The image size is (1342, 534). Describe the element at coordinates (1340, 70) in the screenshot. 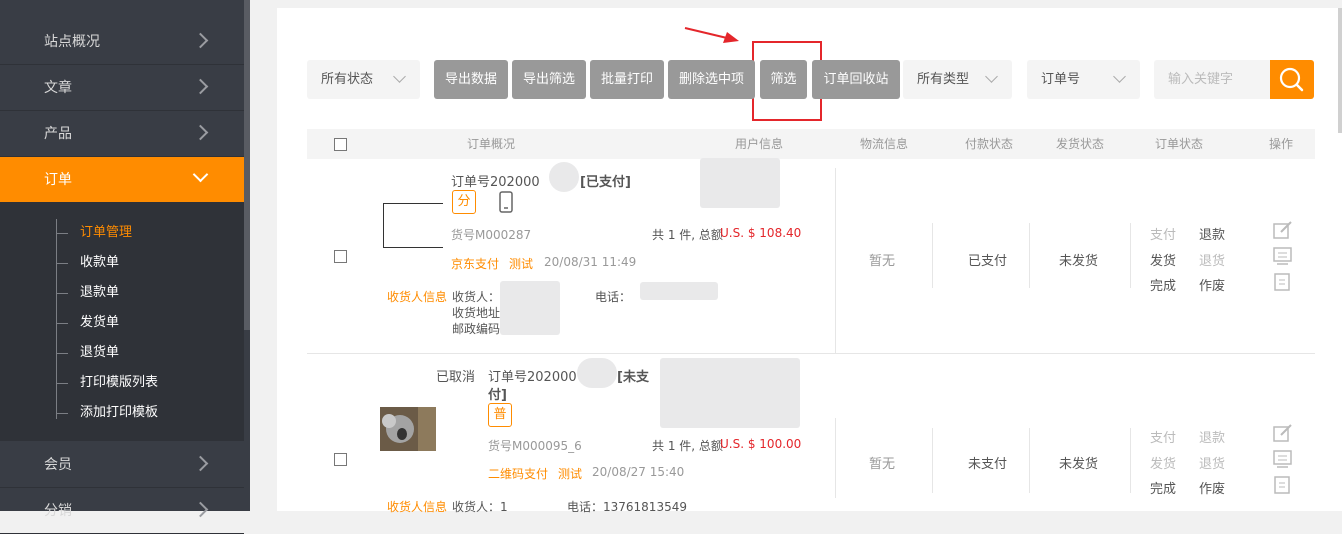

I see `main-scrollbar` at that location.